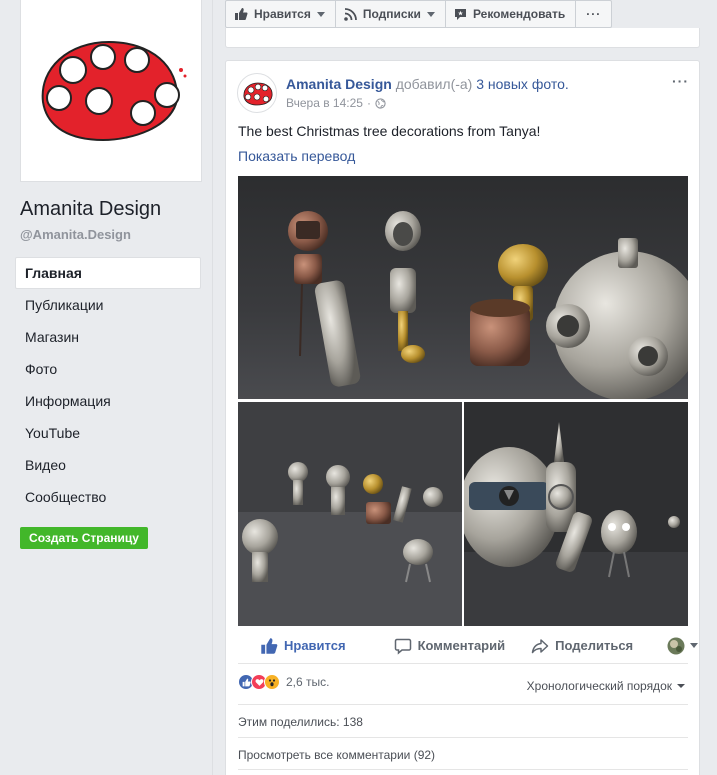 This screenshot has width=717, height=775. What do you see at coordinates (434, 84) in the screenshot?
I see `post-action-text: добавил(-а)` at bounding box center [434, 84].